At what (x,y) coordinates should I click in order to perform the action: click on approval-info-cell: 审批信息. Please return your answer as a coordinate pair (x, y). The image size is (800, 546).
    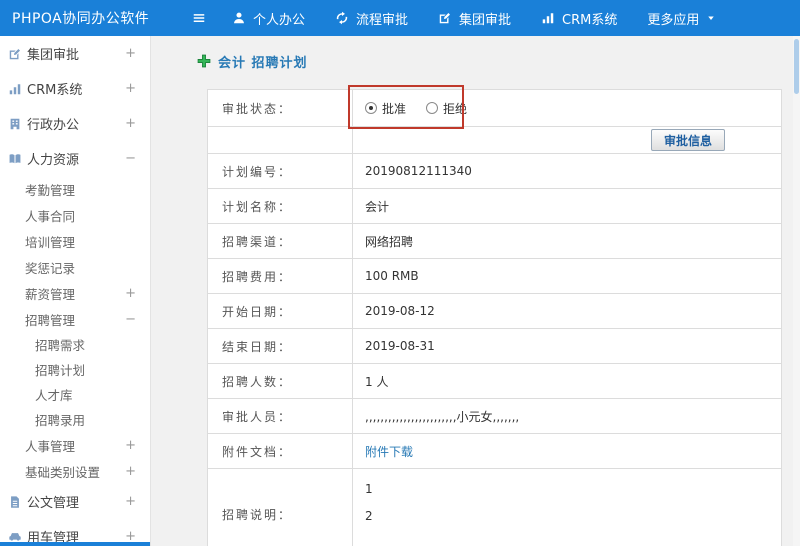
    Looking at the image, I should click on (567, 140).